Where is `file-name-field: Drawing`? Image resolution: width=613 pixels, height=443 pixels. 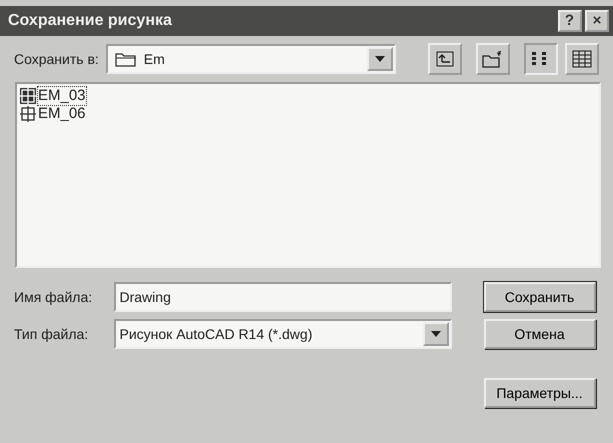
file-name-field: Drawing is located at coordinates (283, 297).